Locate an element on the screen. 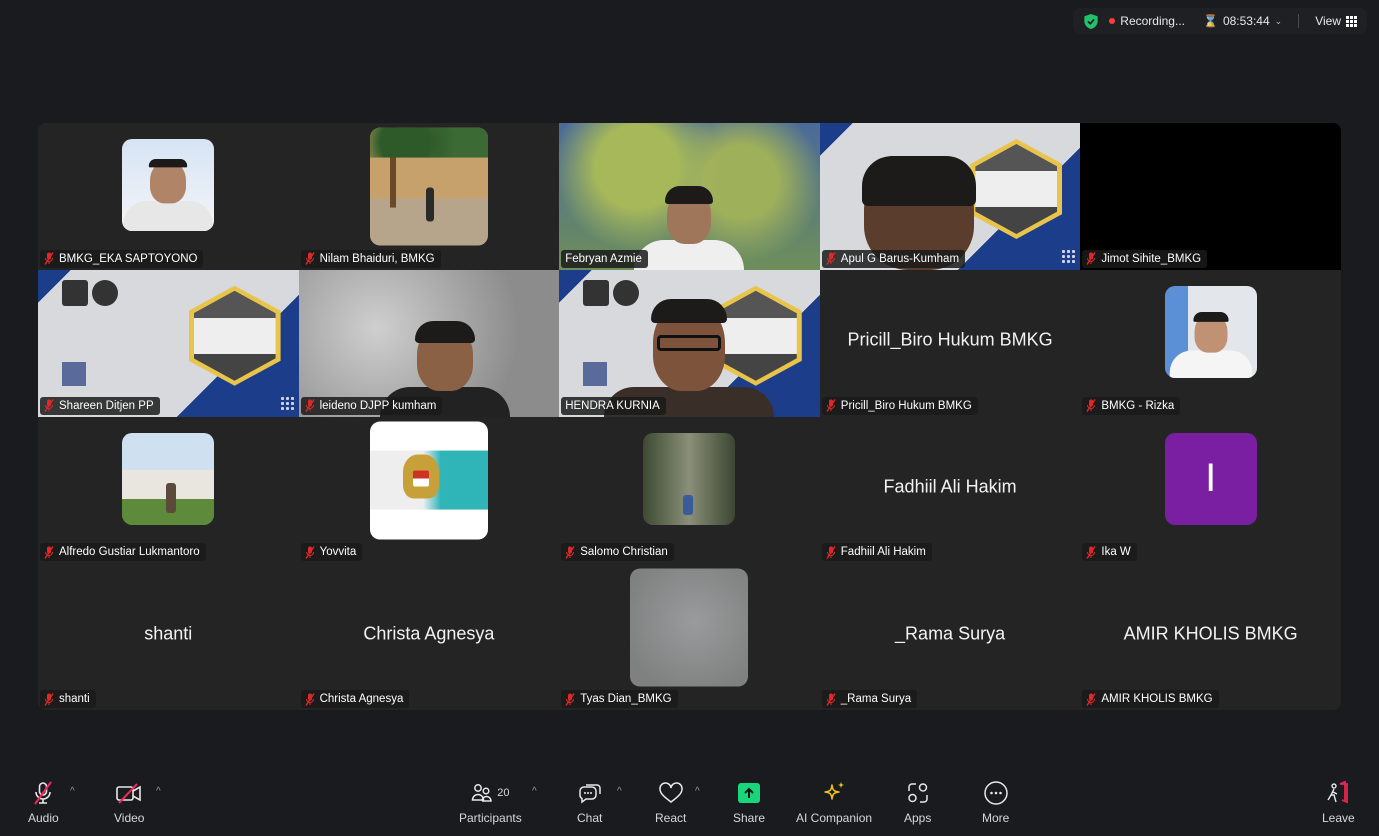 The width and height of the screenshot is (1379, 836). participant-name-label: Christa Agnesya is located at coordinates (355, 699).